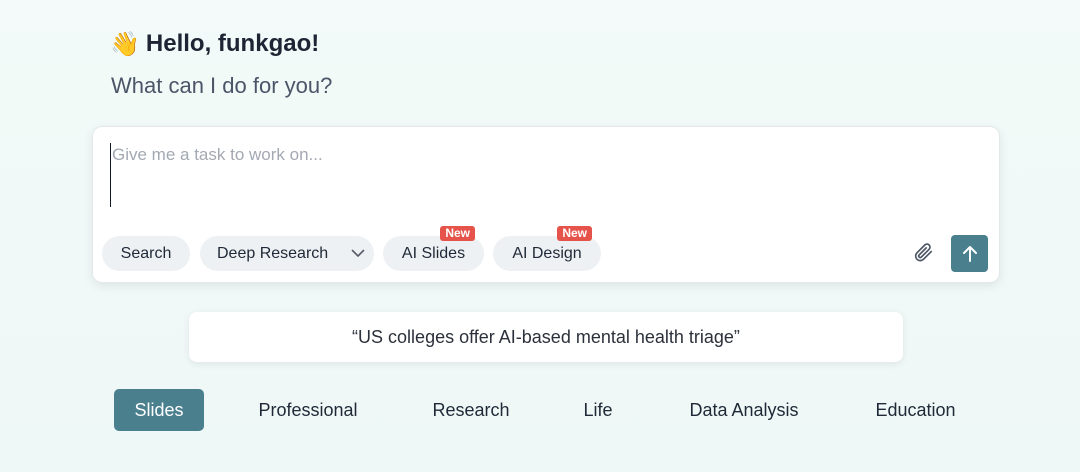 The height and width of the screenshot is (472, 1080). I want to click on deep-research-label: Deep Research, so click(273, 253).